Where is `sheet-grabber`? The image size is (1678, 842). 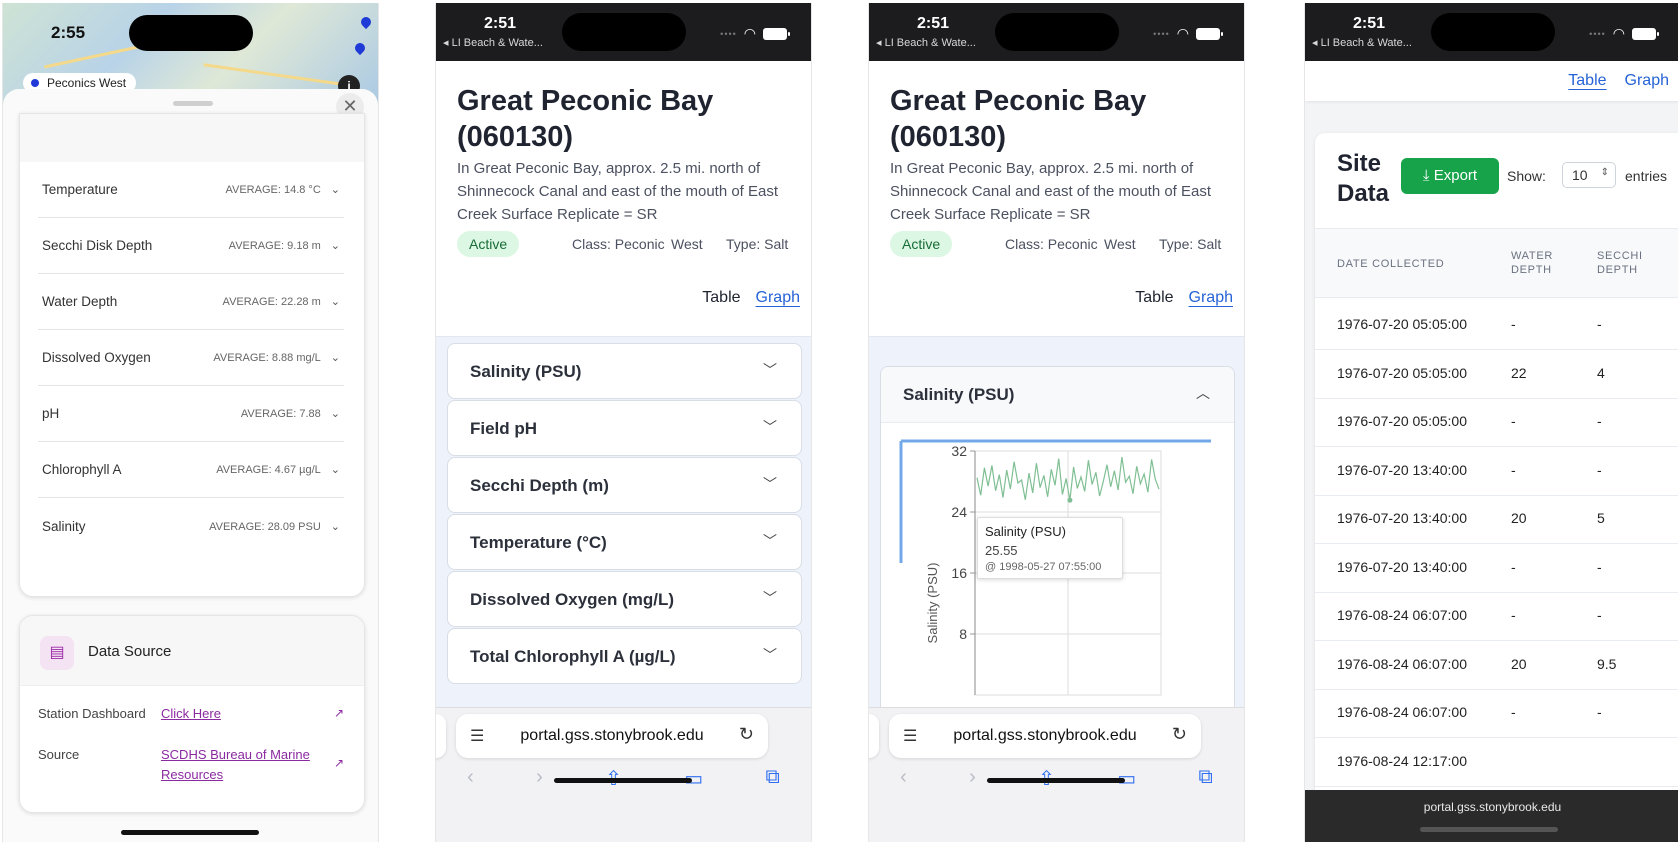 sheet-grabber is located at coordinates (193, 103).